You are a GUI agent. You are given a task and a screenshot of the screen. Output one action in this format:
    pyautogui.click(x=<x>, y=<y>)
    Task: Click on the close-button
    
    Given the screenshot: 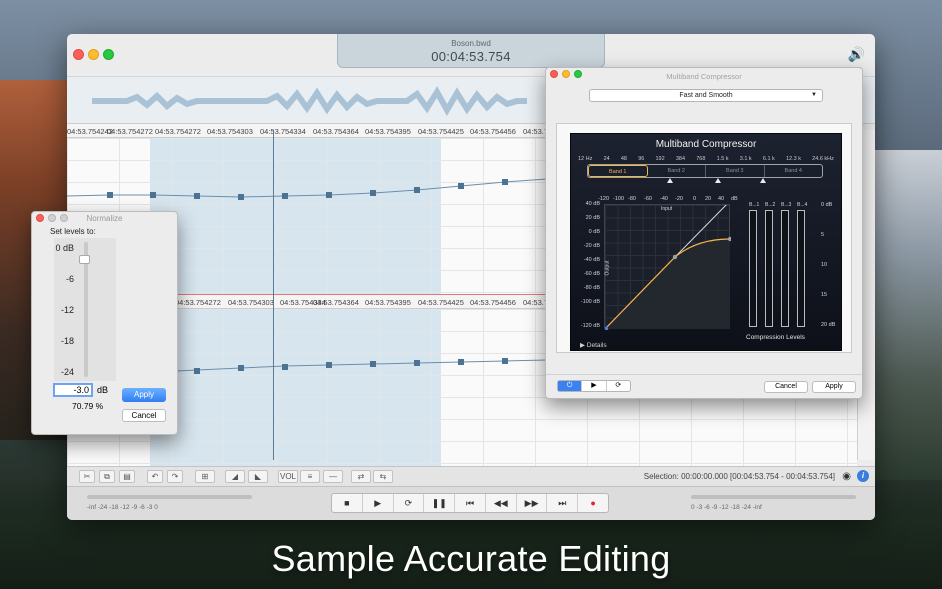 What is the action you would take?
    pyautogui.click(x=78, y=54)
    